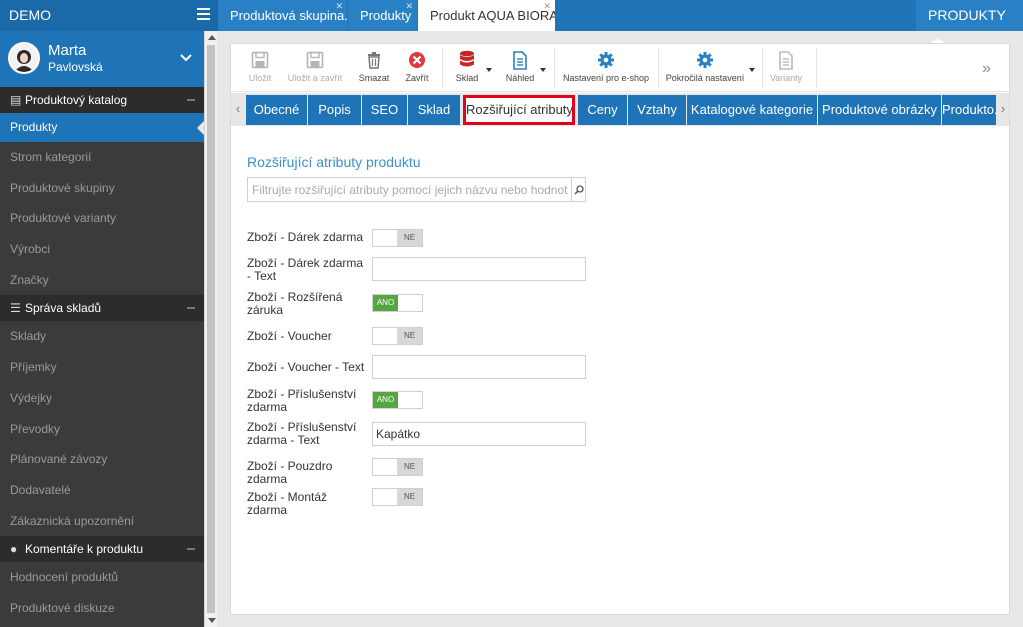 This screenshot has height=627, width=1023. What do you see at coordinates (24, 58) in the screenshot?
I see `avatar` at bounding box center [24, 58].